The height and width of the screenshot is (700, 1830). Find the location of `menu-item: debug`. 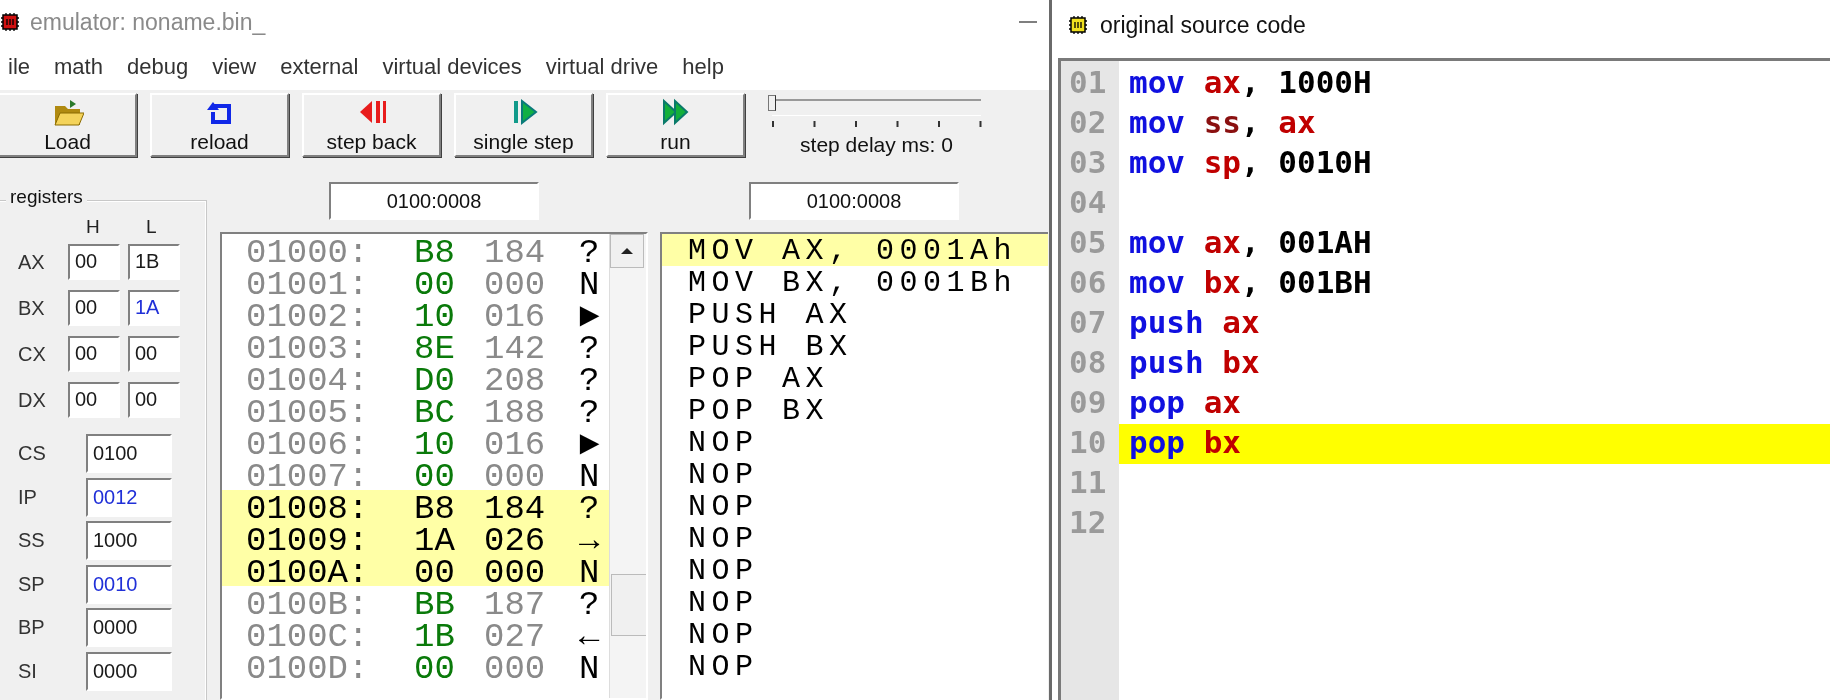

menu-item: debug is located at coordinates (157, 67).